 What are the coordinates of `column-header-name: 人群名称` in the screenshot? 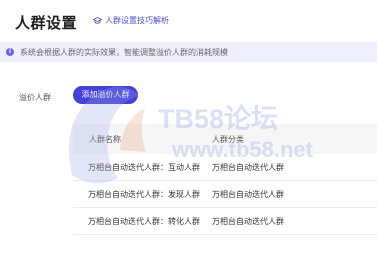 It's located at (105, 139).